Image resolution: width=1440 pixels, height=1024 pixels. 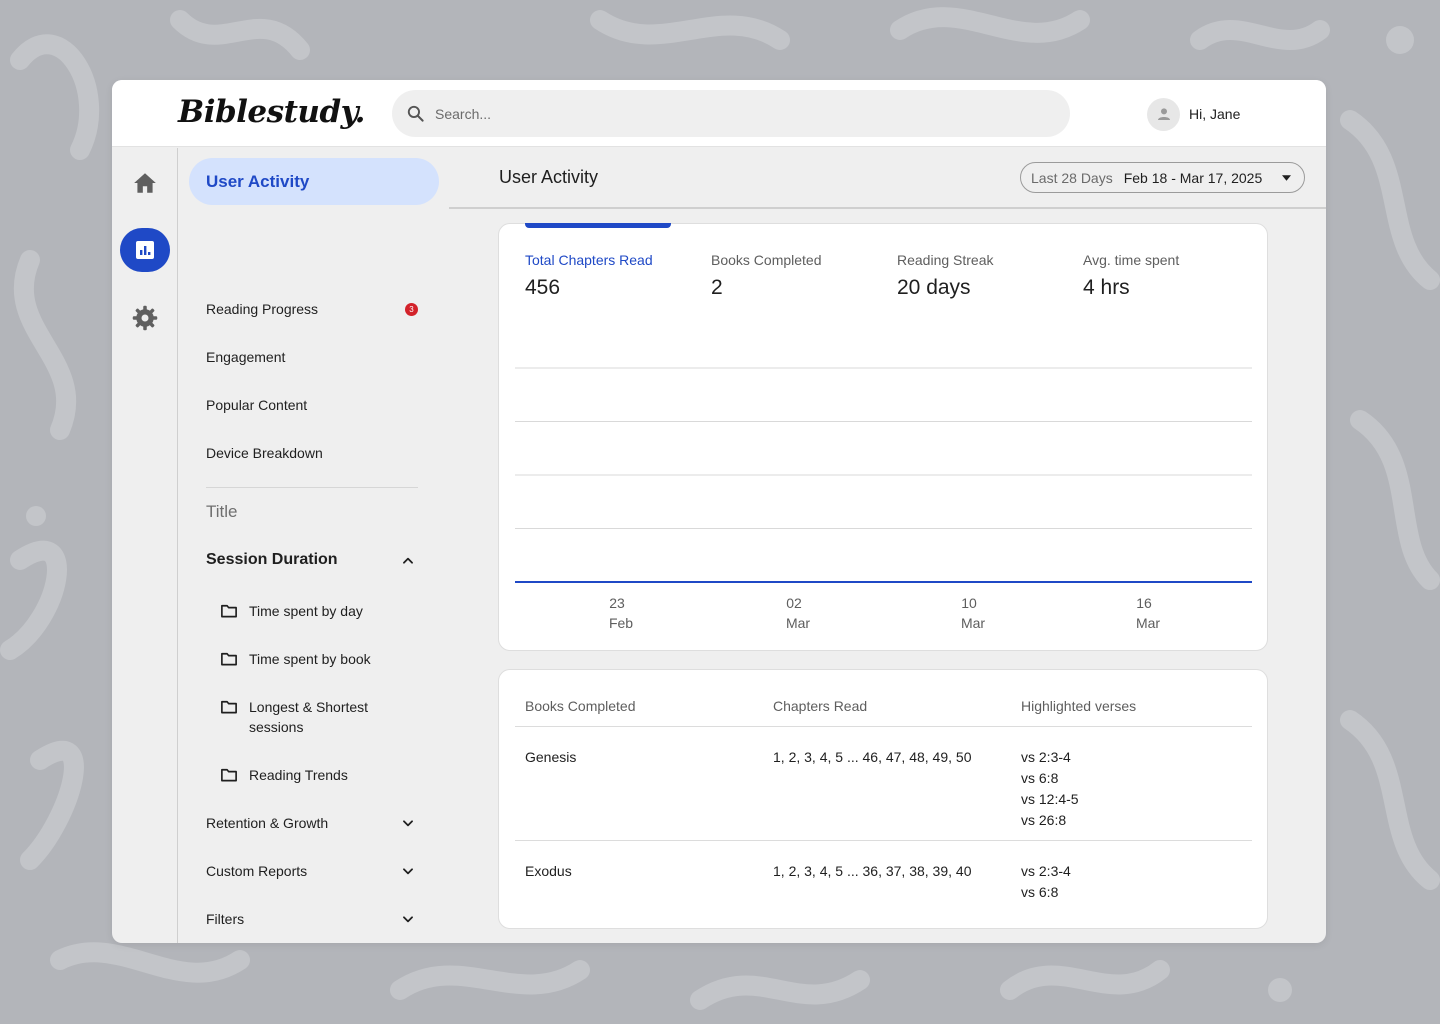 What do you see at coordinates (314, 181) in the screenshot?
I see `nav-item-user-activity: User Activity` at bounding box center [314, 181].